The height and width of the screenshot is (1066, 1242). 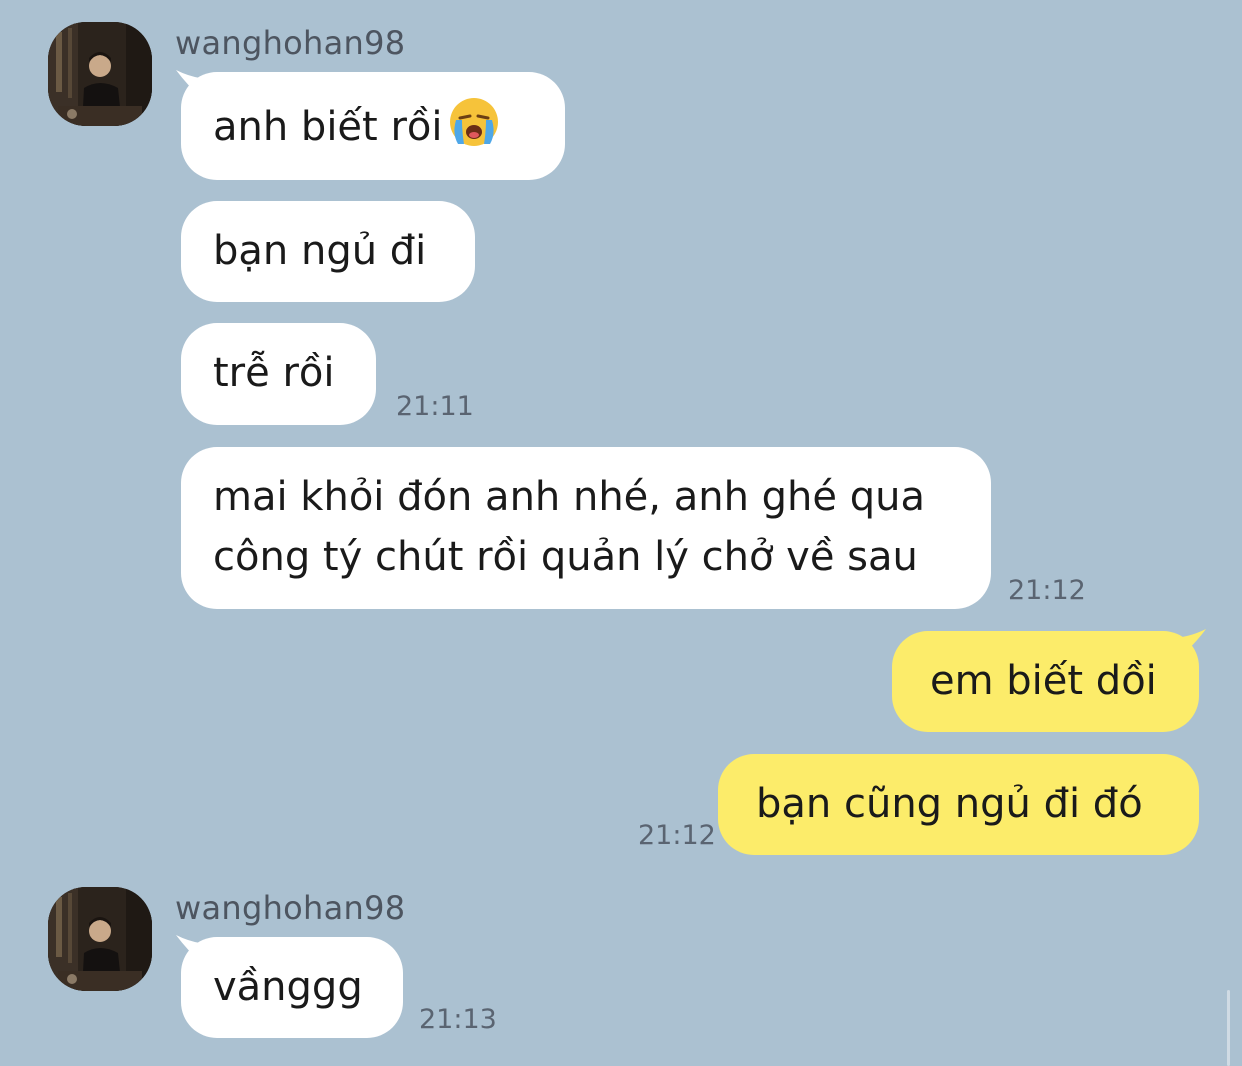 I want to click on message-bubble: trễ rồi, so click(x=278, y=374).